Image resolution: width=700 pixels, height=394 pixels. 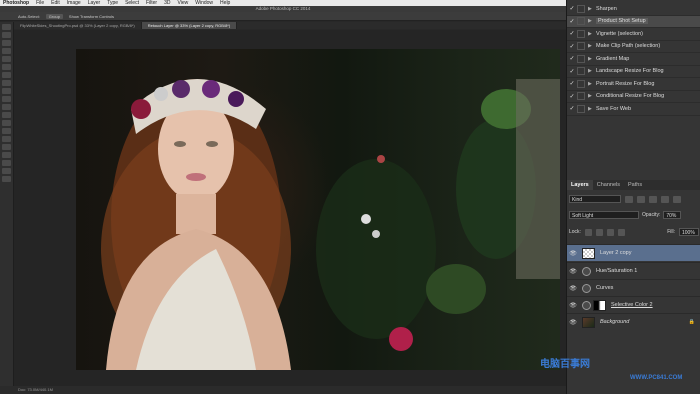 I want to click on dodge-tool-icon, so click(x=6, y=131).